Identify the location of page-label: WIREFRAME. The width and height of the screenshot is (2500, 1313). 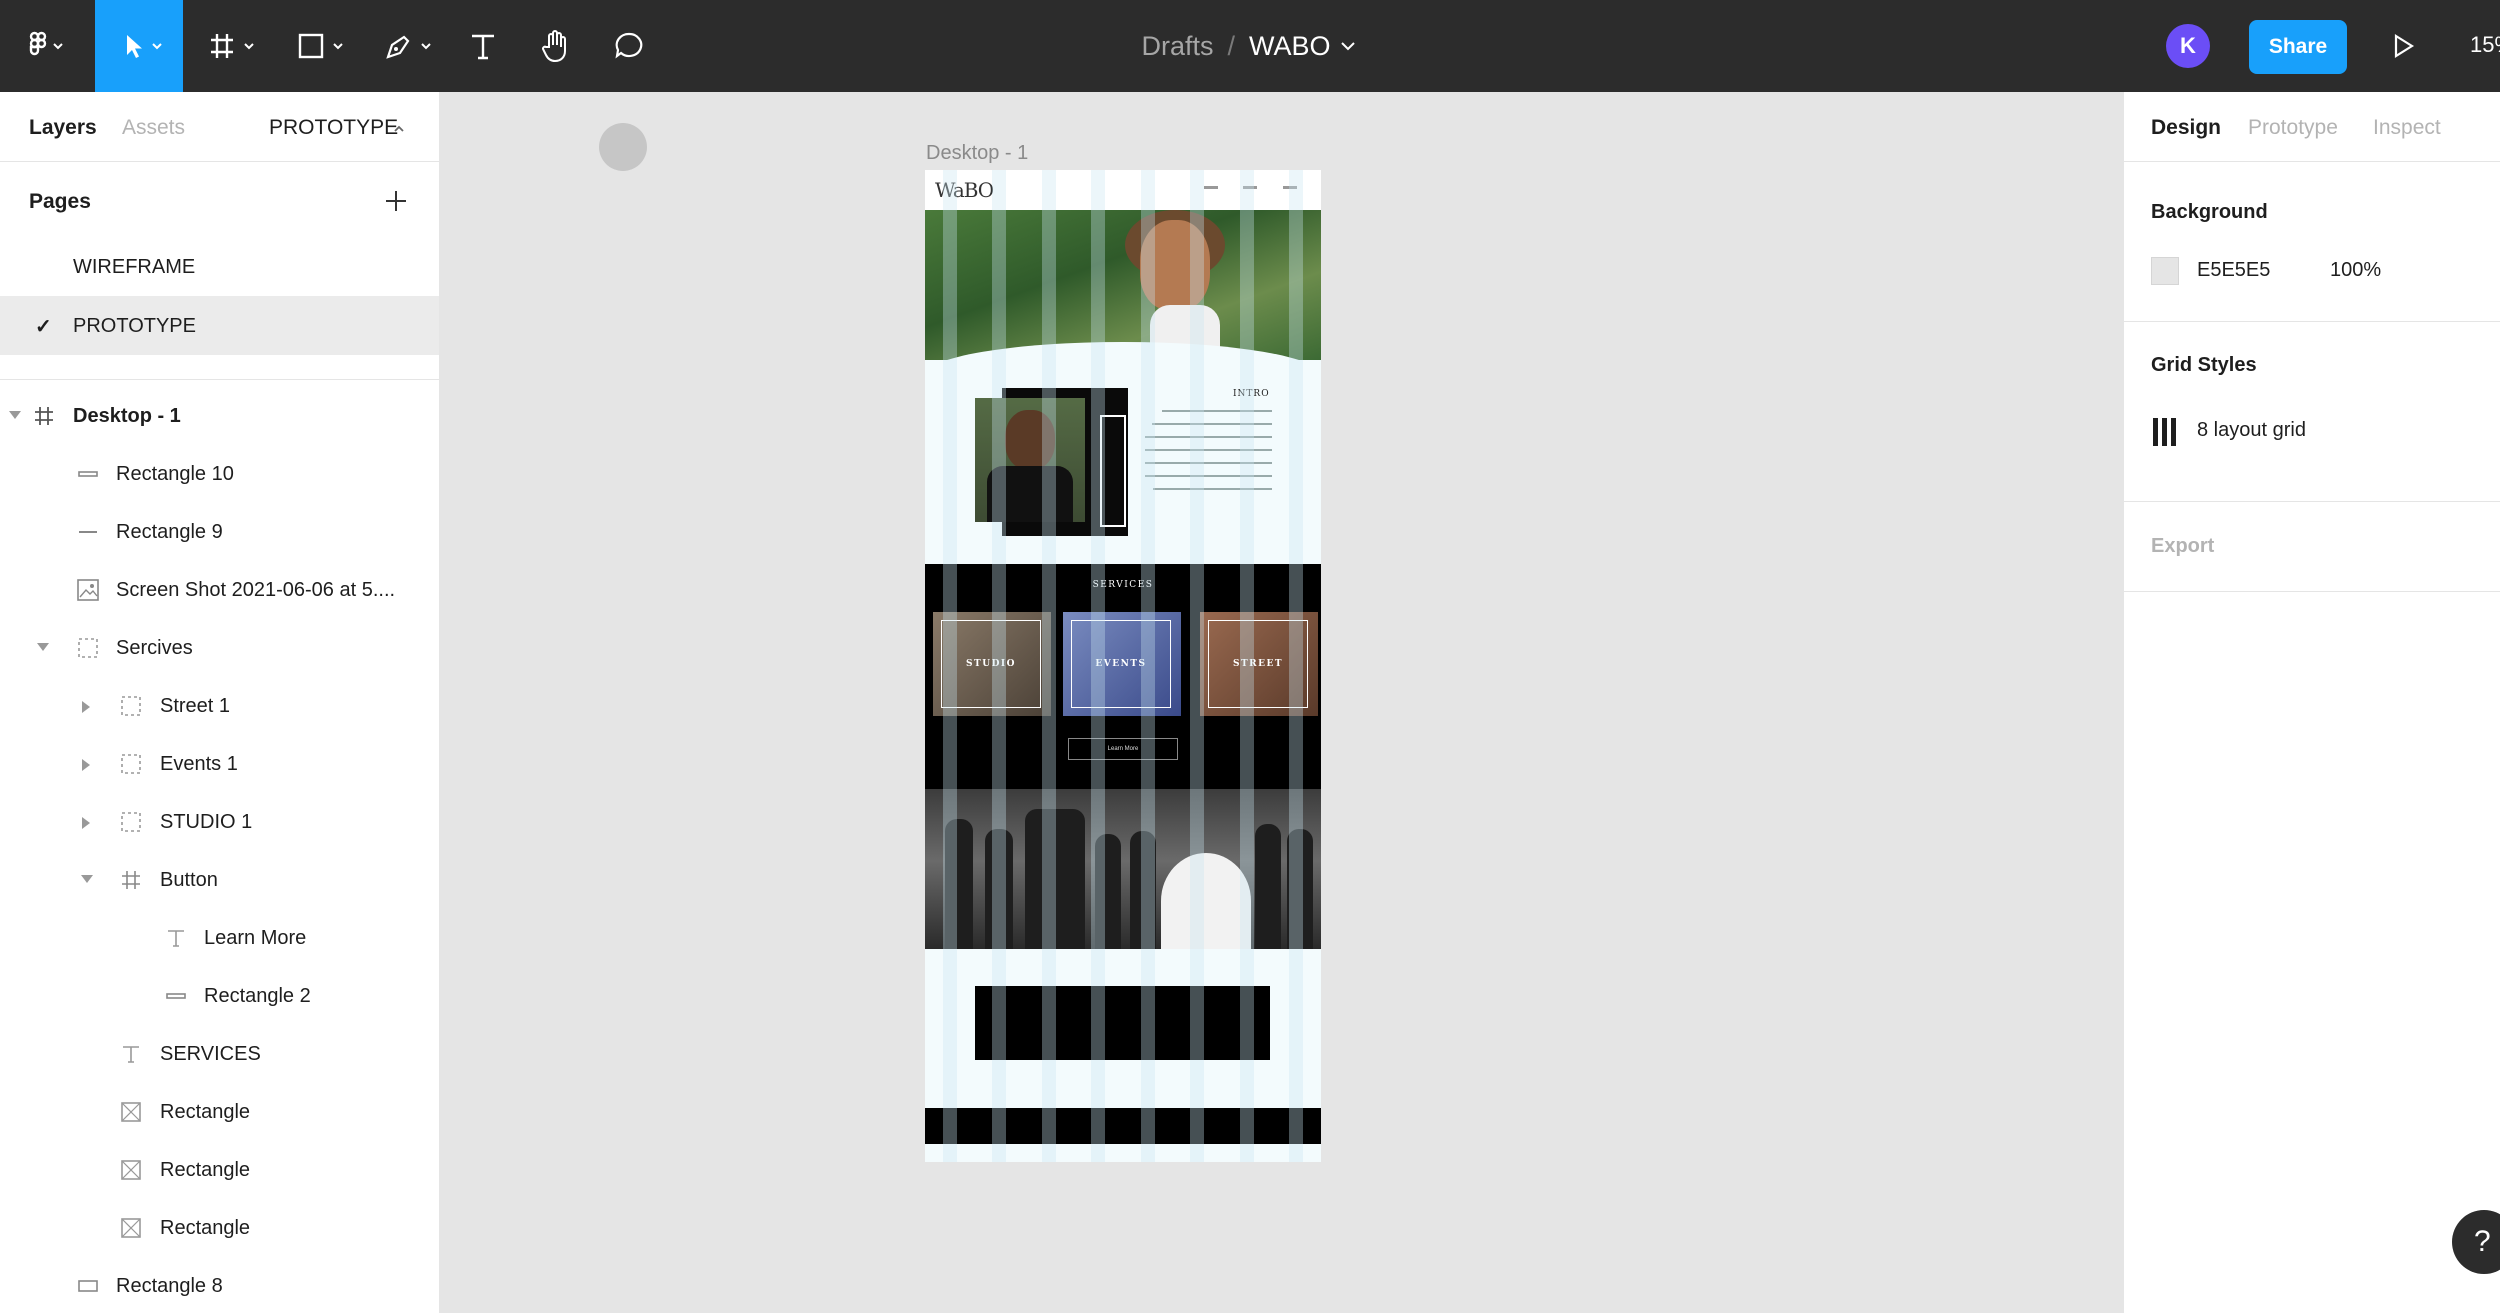
(134, 267).